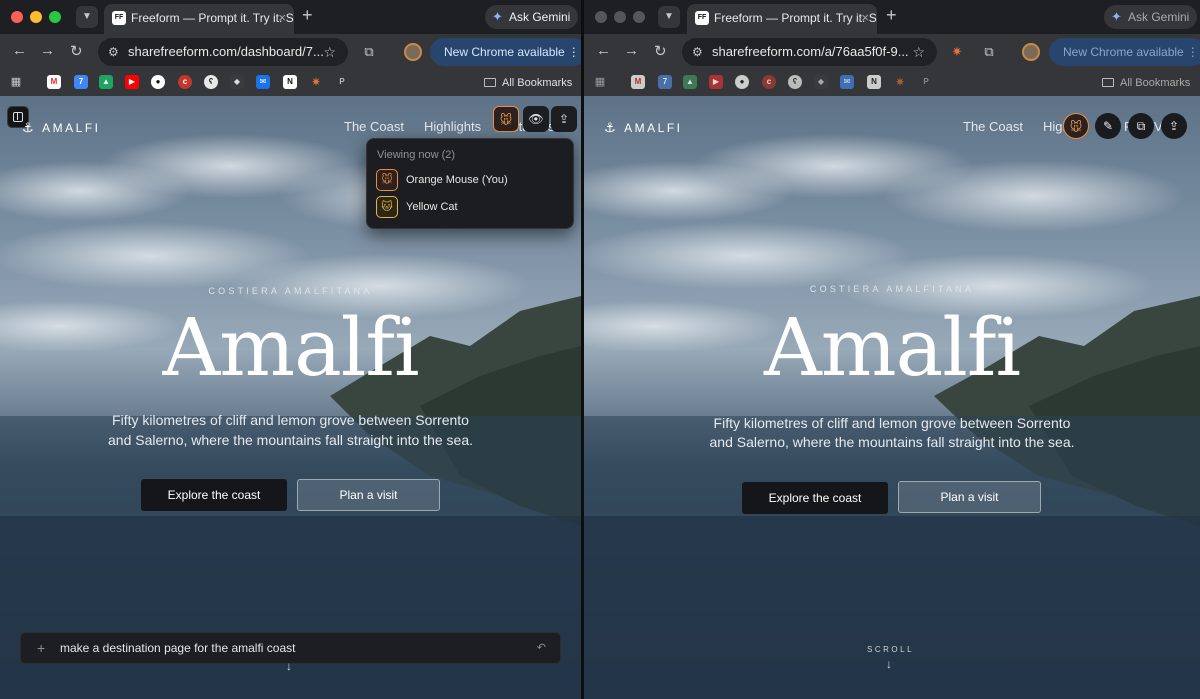 This screenshot has height=699, width=1200. Describe the element at coordinates (809, 52) in the screenshot. I see `address-bar: ⚙ sharefreeform.com/a/76aa5f0f-9... ☆` at that location.